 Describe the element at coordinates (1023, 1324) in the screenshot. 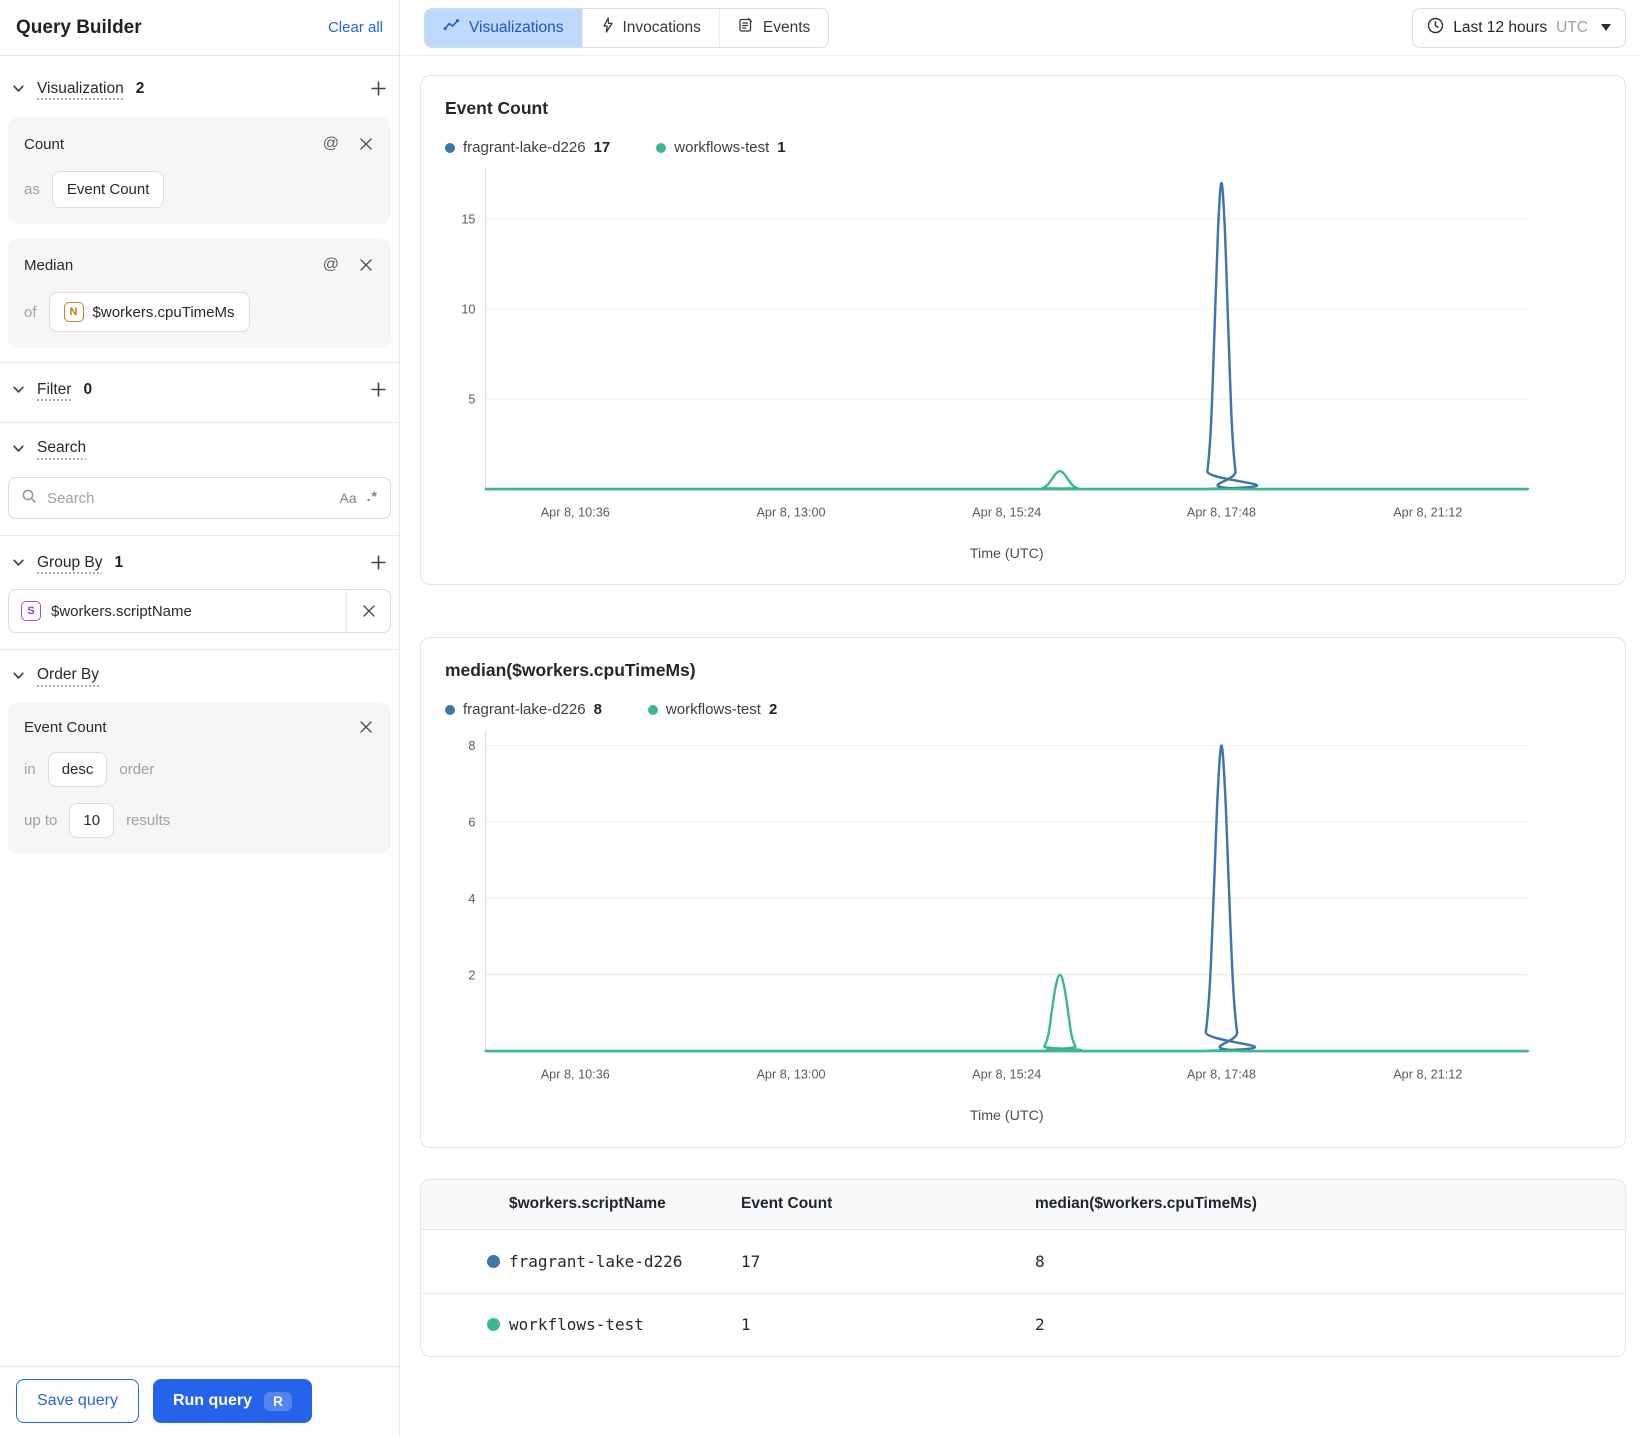

I see `table-row: workflows-test 1 2` at that location.